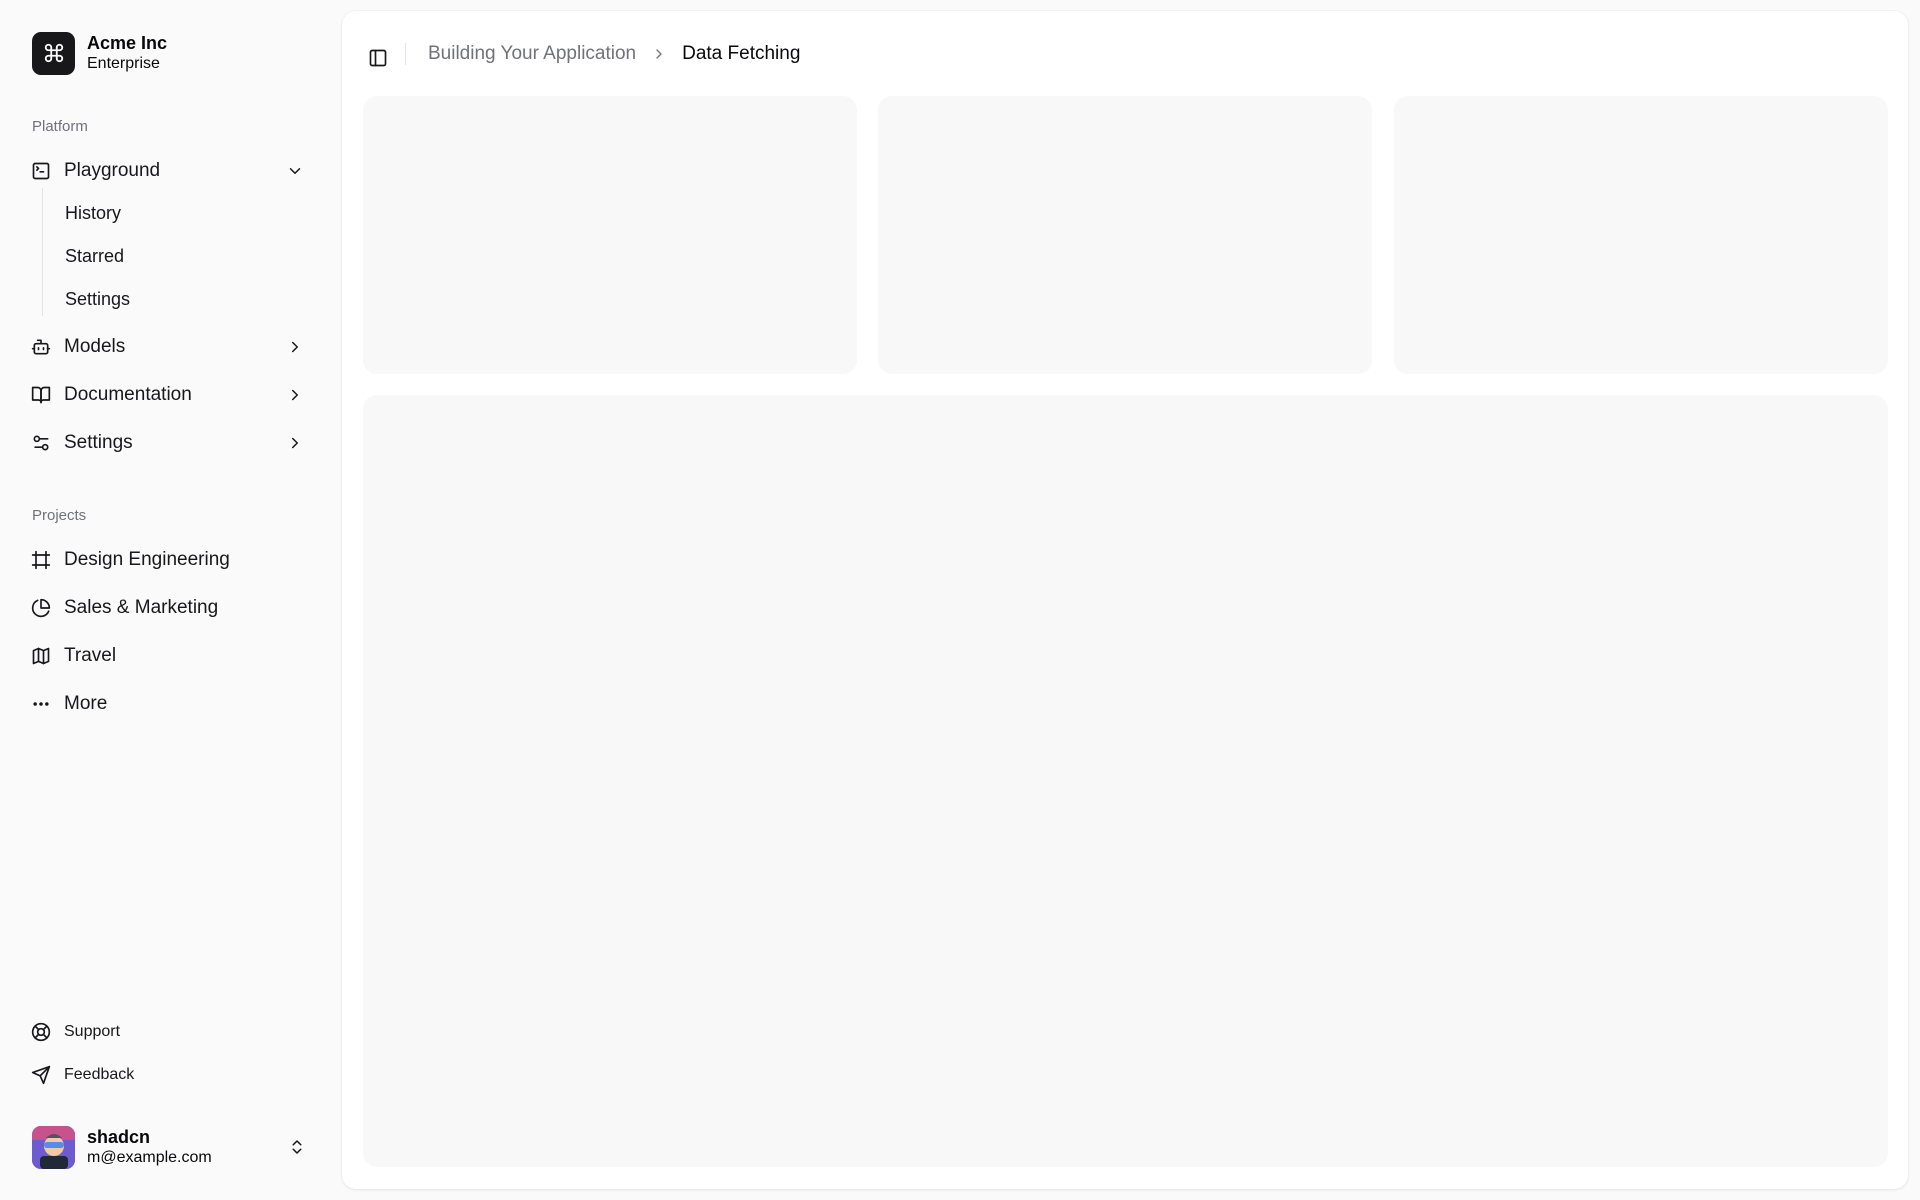 The height and width of the screenshot is (1200, 1920). Describe the element at coordinates (112, 170) in the screenshot. I see `sidebar-item-label: Playground` at that location.